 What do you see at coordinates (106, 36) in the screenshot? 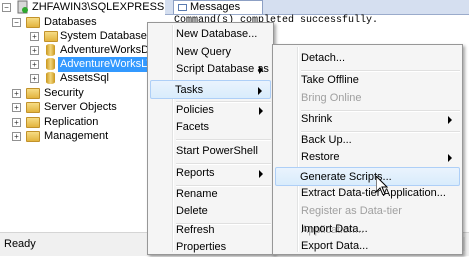
I see `tree-label-system-databases: System Databases` at bounding box center [106, 36].